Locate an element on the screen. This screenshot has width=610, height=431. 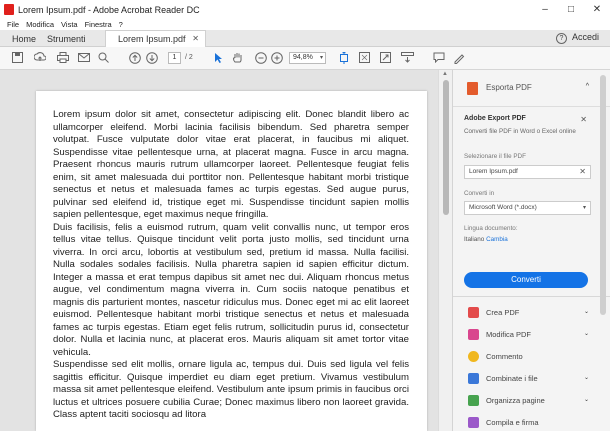
tool-organizza-pagine: Organizza pagine ⌄ is located at coordinates (531, 401).